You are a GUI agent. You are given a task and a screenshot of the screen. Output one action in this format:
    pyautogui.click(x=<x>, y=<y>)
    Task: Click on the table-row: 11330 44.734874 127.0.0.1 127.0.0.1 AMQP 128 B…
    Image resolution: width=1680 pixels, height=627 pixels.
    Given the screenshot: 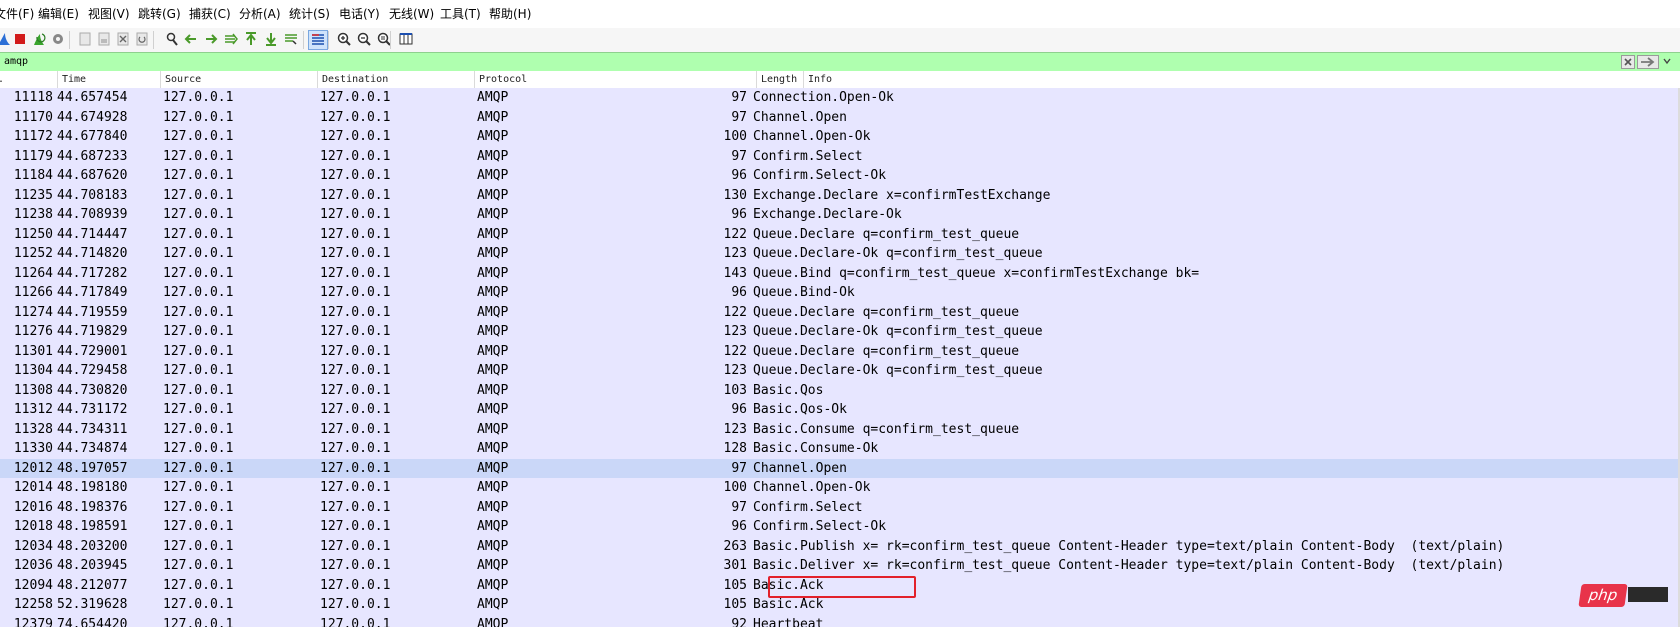 What is the action you would take?
    pyautogui.click(x=840, y=449)
    